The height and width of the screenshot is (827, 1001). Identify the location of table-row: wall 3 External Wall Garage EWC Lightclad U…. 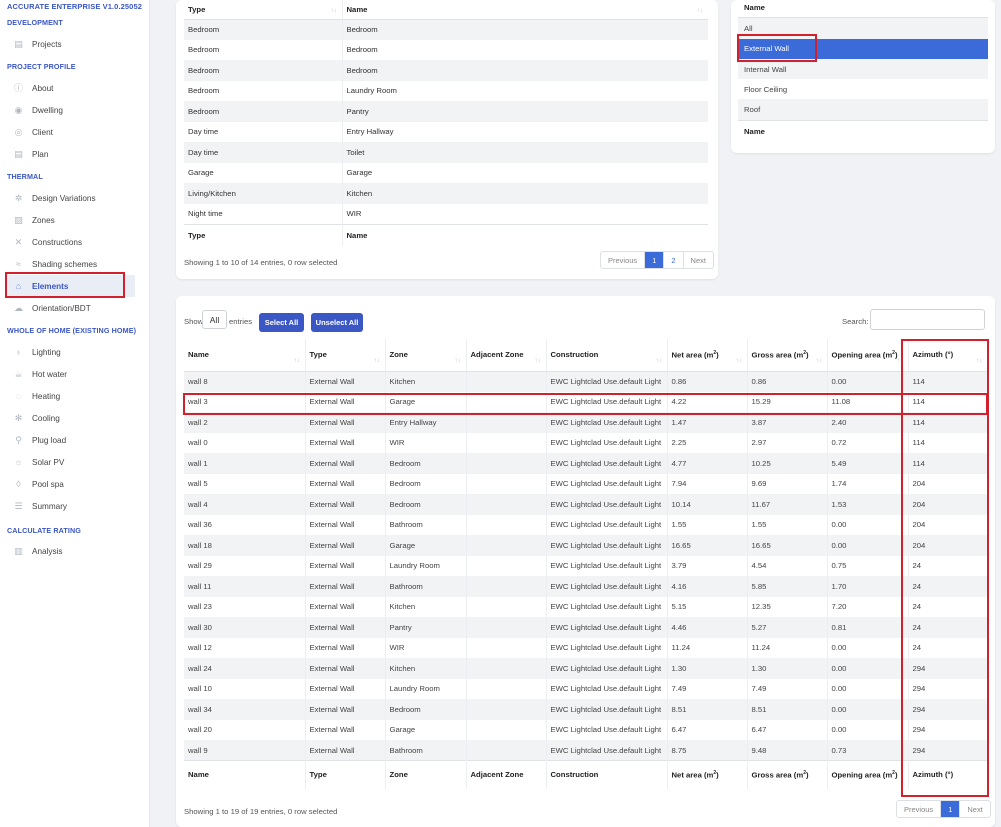
(585, 401).